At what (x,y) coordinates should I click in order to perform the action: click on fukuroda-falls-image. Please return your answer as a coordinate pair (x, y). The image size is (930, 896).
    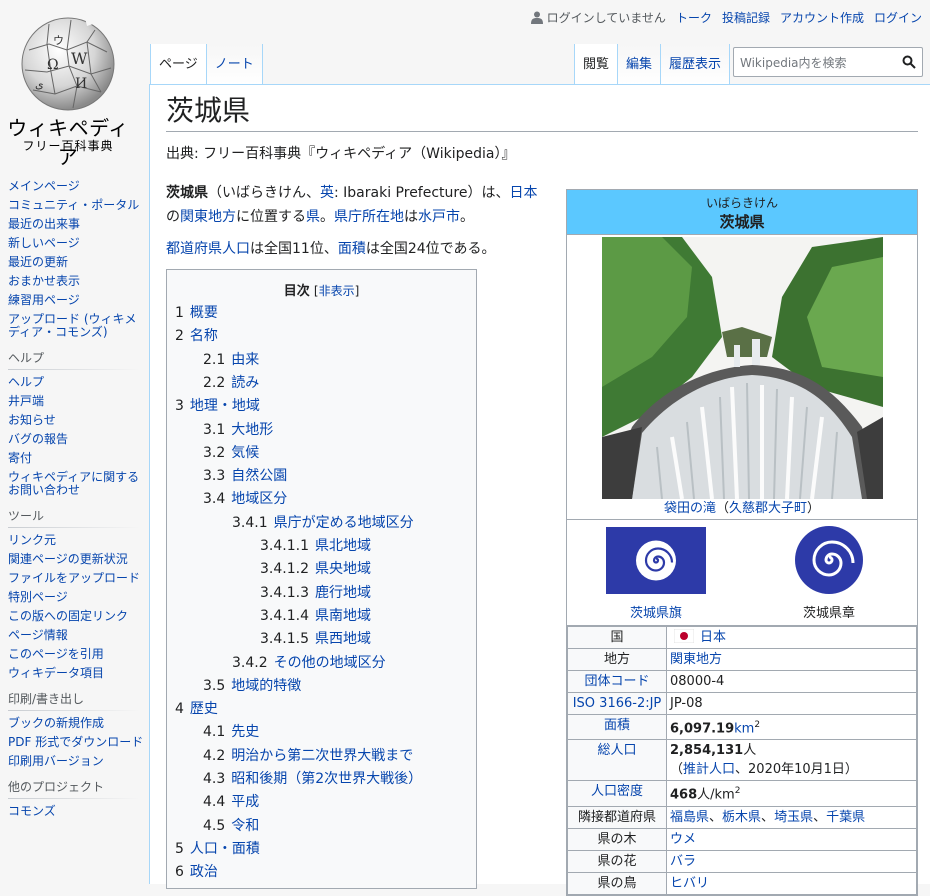
    Looking at the image, I should click on (742, 368).